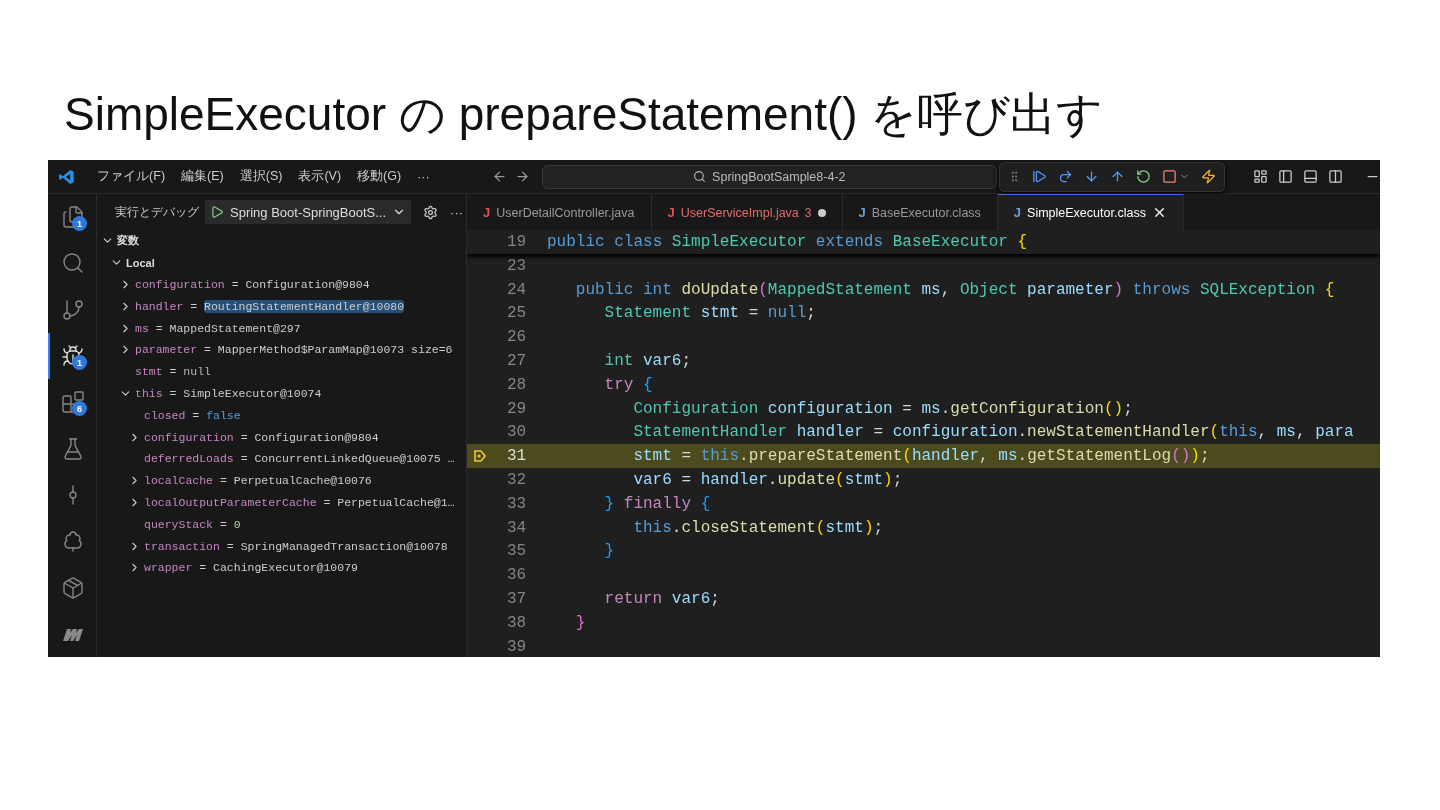 The width and height of the screenshot is (1440, 810). Describe the element at coordinates (661, 599) in the screenshot. I see `code-line: return var6;` at that location.